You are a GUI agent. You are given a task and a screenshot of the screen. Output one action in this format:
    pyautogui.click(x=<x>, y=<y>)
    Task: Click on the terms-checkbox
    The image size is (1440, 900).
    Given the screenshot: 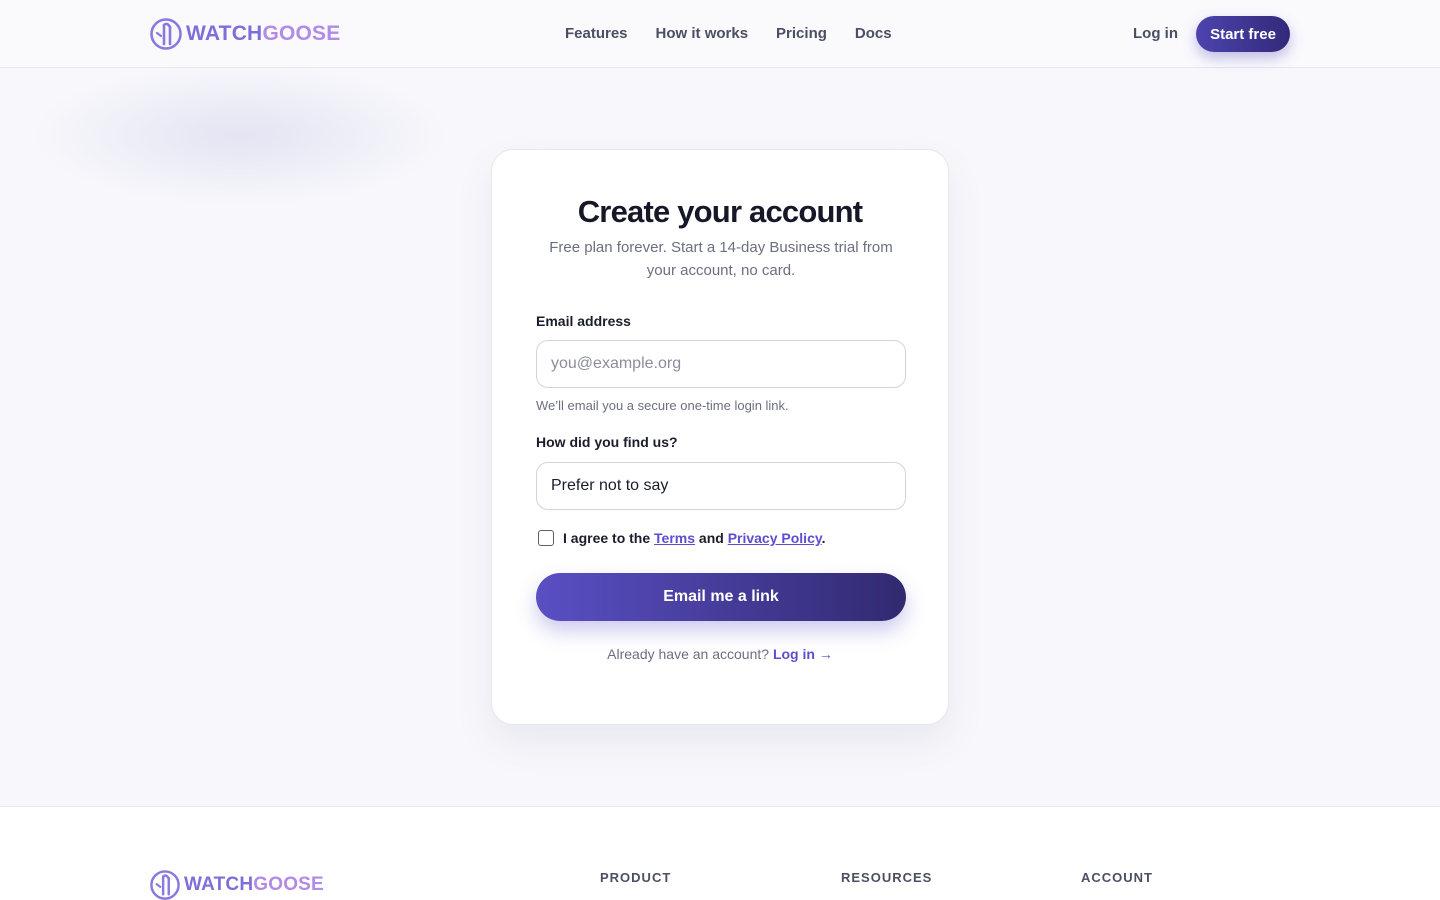 What is the action you would take?
    pyautogui.click(x=546, y=538)
    